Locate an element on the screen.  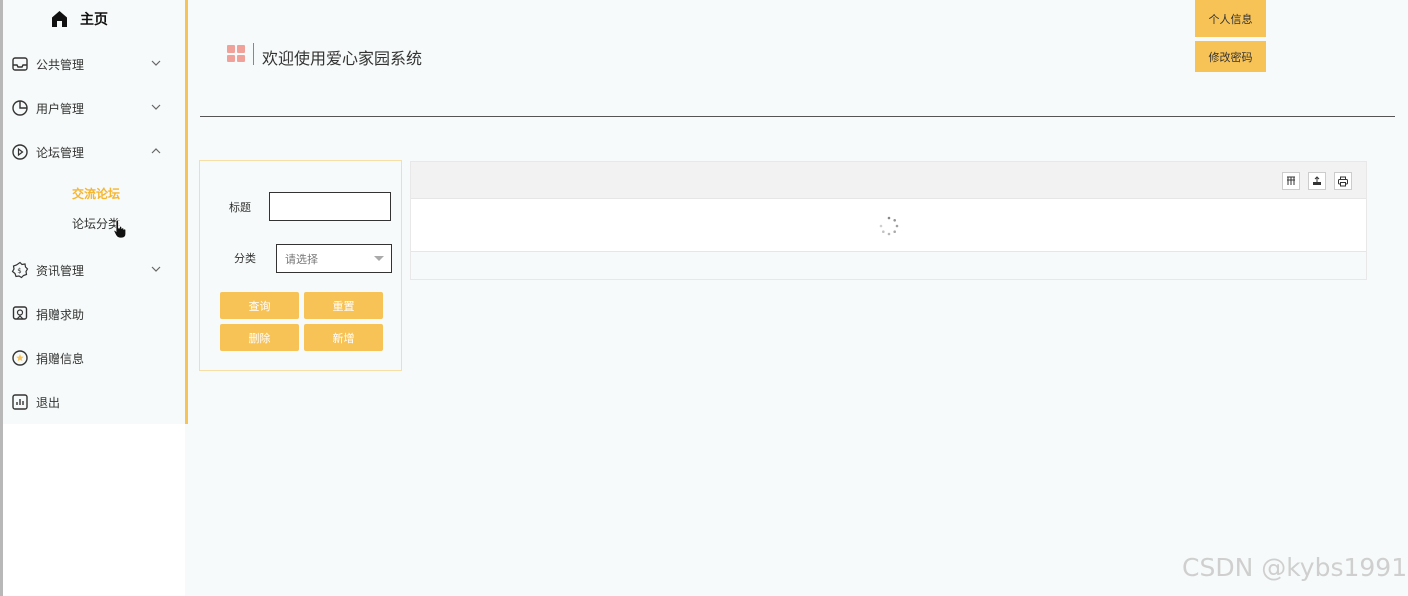
change-password-button: 修改密码 is located at coordinates (1230, 56).